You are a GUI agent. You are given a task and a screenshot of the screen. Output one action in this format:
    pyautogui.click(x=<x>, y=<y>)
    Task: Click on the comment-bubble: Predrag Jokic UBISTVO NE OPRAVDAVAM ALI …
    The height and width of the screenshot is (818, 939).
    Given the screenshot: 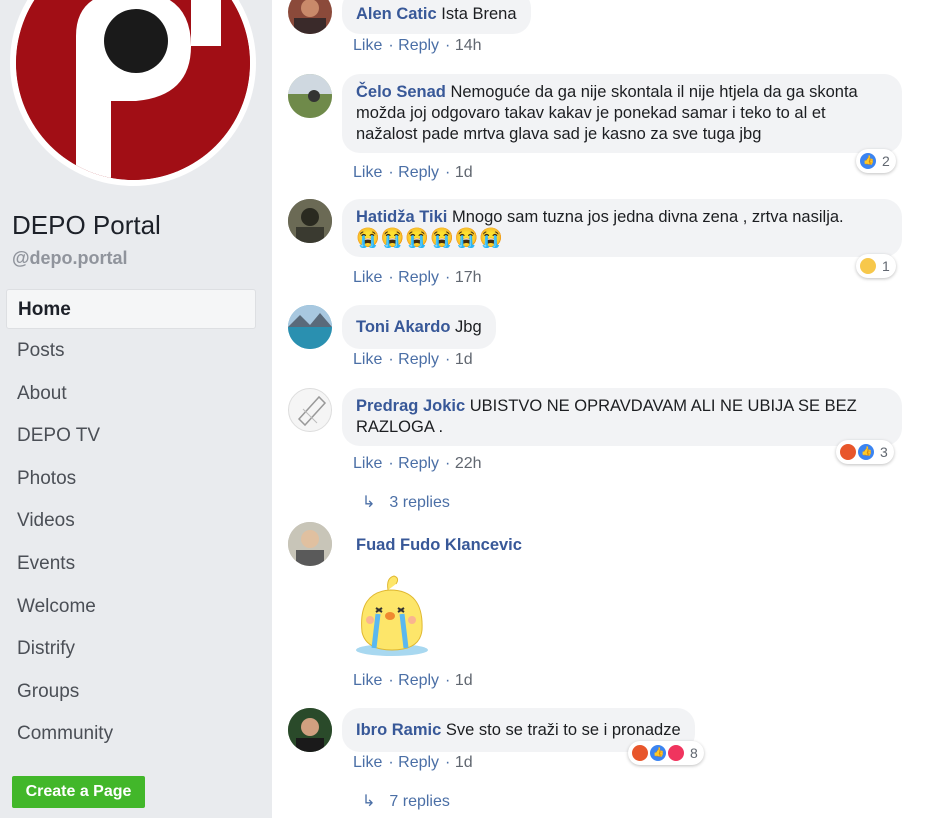 What is the action you would take?
    pyautogui.click(x=622, y=417)
    